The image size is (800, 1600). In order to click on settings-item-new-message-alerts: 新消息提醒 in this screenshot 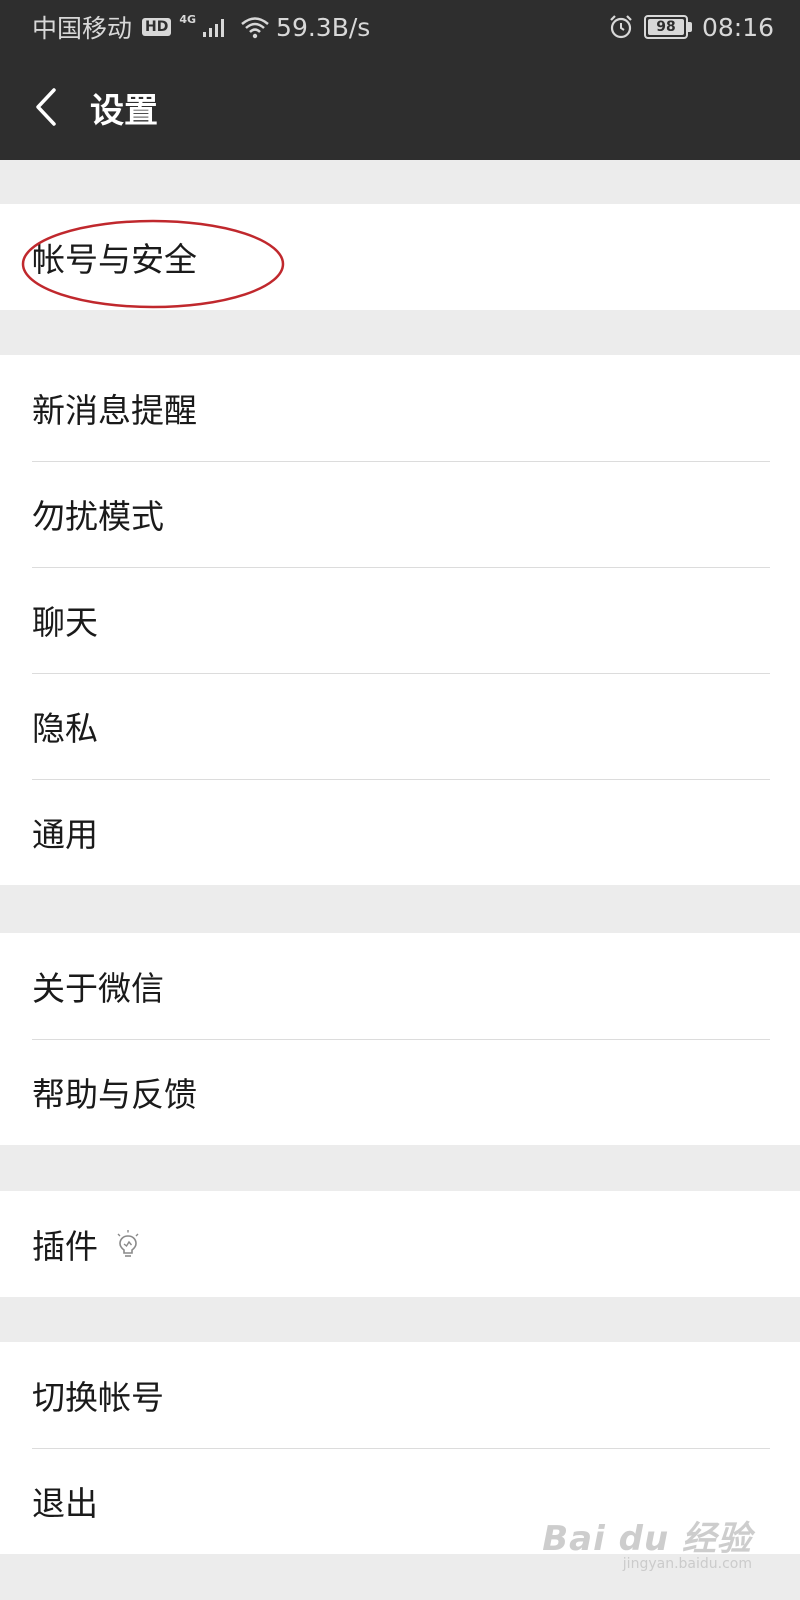, I will do `click(400, 408)`.